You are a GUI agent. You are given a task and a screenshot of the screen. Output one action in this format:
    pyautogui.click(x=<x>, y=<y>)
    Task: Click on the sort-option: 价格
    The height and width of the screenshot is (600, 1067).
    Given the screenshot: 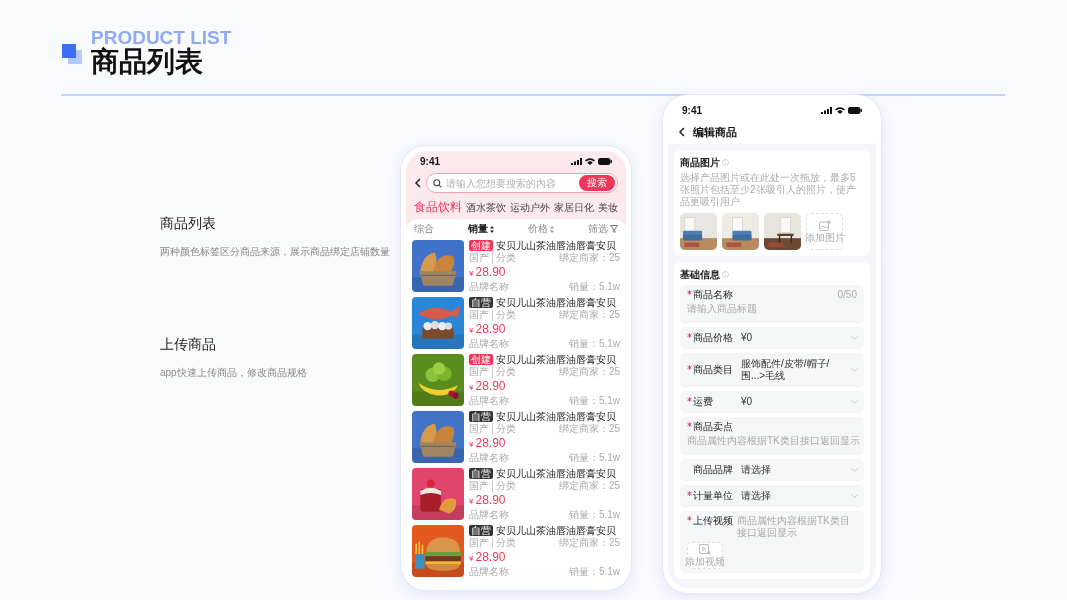 What is the action you would take?
    pyautogui.click(x=541, y=229)
    